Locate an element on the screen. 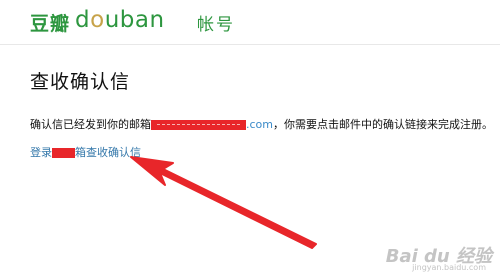 The height and width of the screenshot is (272, 500). redacted-email-mark is located at coordinates (198, 125).